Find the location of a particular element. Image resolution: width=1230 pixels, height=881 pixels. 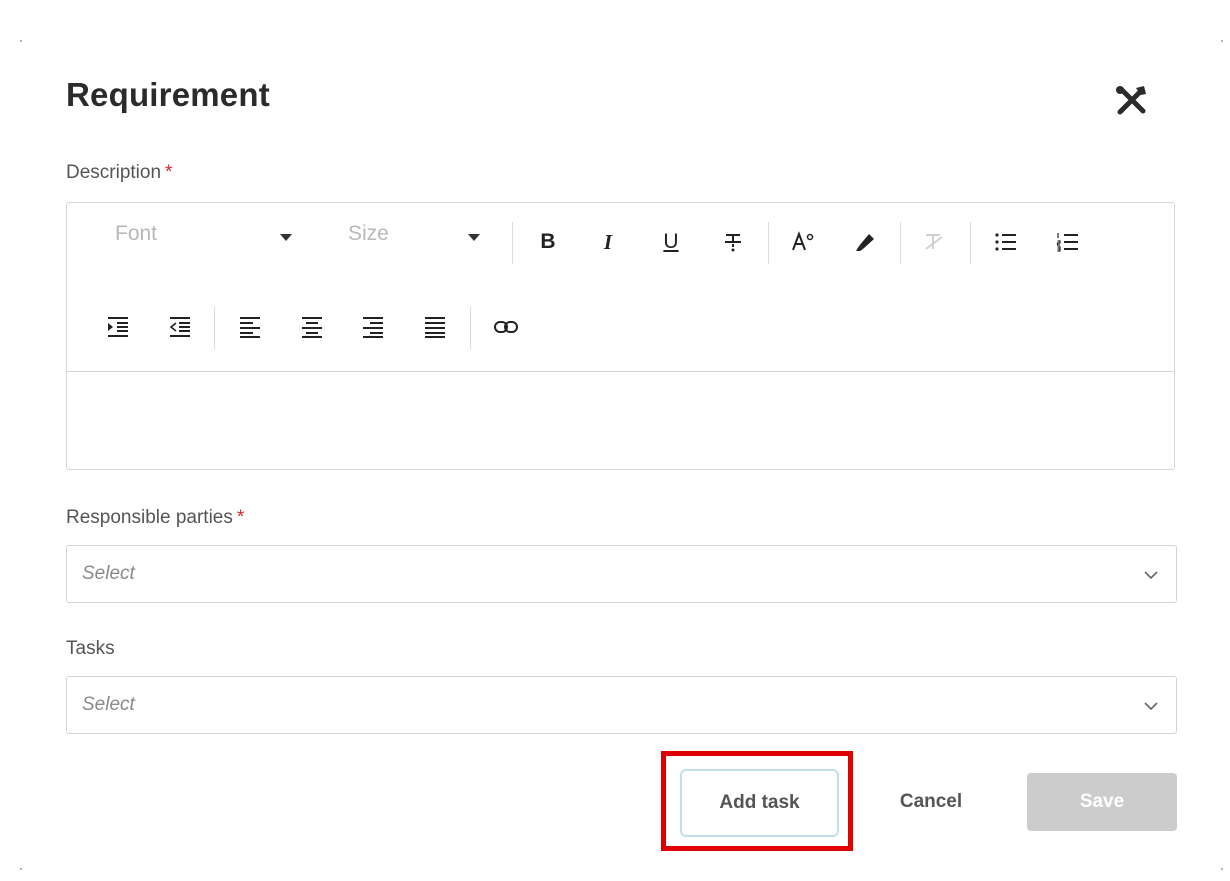

align-right-button is located at coordinates (373, 327).